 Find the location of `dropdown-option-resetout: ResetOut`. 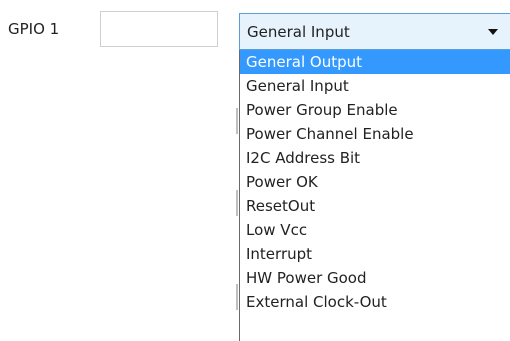

dropdown-option-resetout: ResetOut is located at coordinates (375, 206).